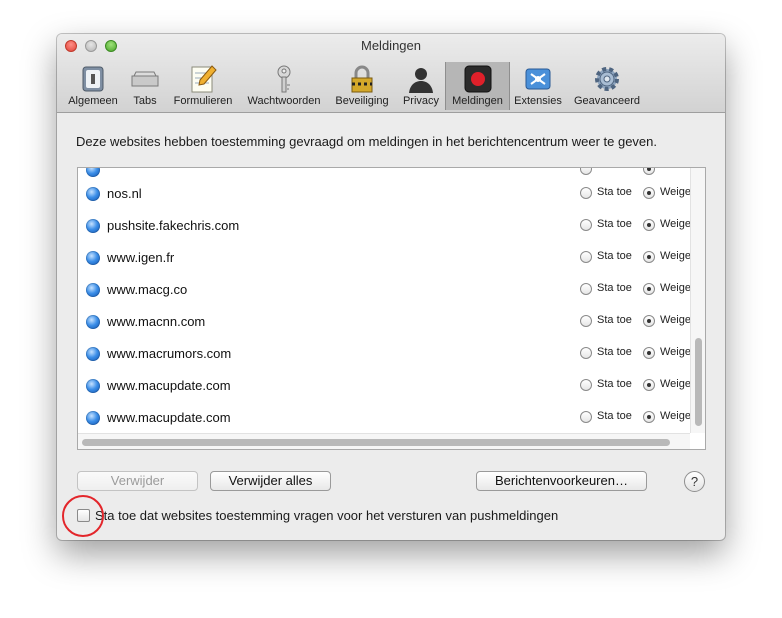  What do you see at coordinates (477, 101) in the screenshot?
I see `tab-label: Meldingen` at bounding box center [477, 101].